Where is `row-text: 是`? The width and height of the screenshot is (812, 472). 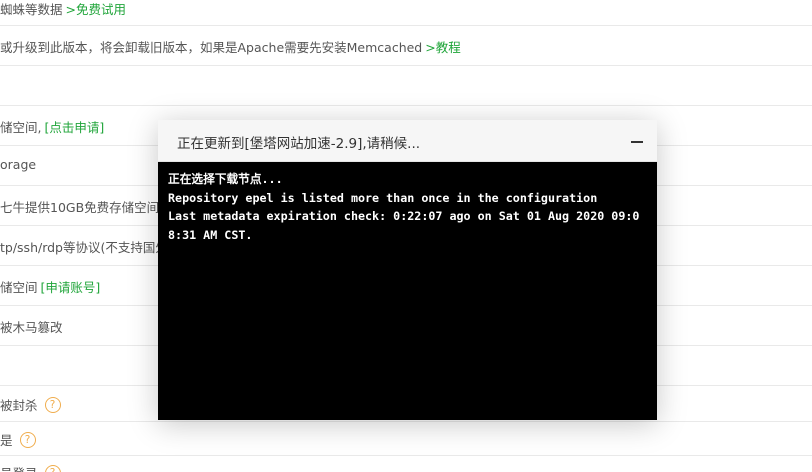
row-text: 是 is located at coordinates (6, 440).